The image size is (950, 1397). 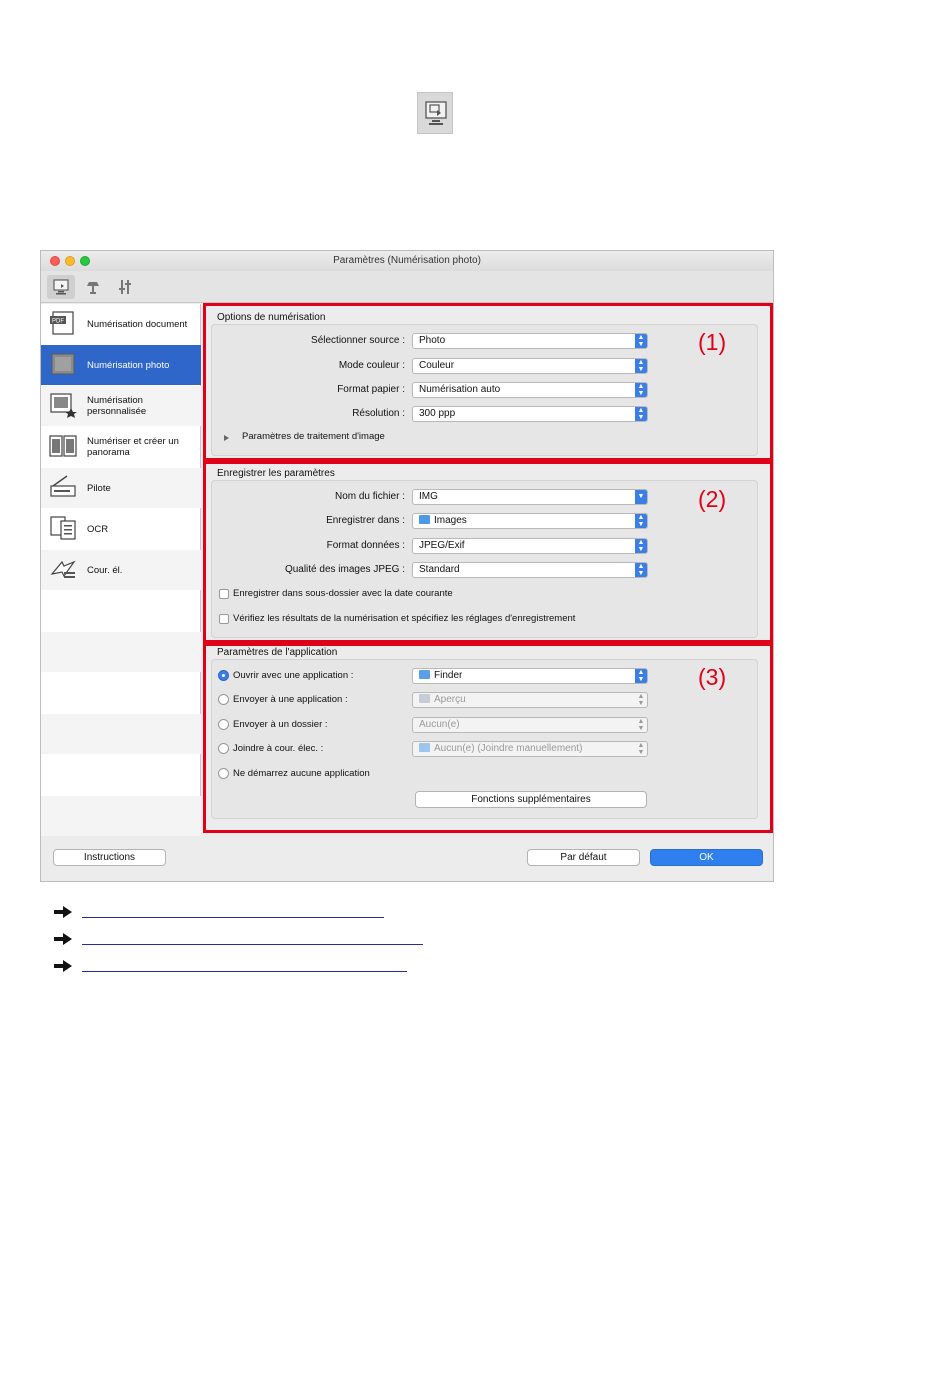 What do you see at coordinates (313, 436) in the screenshot?
I see `image-processing-disclosure: Paramètres de traitement d'image` at bounding box center [313, 436].